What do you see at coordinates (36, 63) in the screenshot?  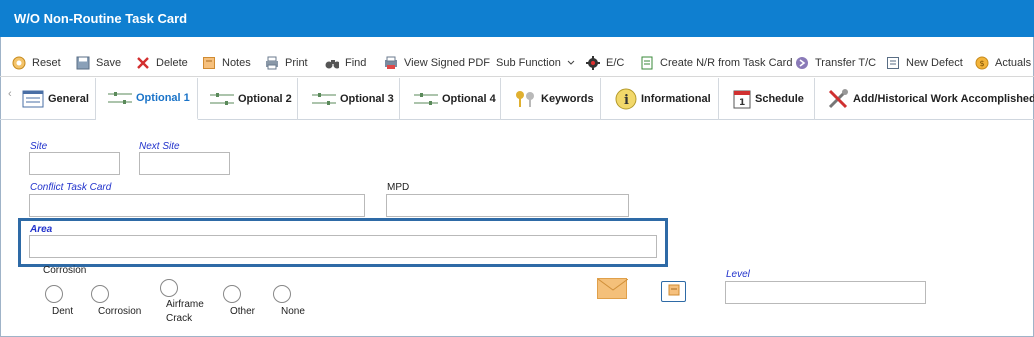 I see `reset-button: Reset` at bounding box center [36, 63].